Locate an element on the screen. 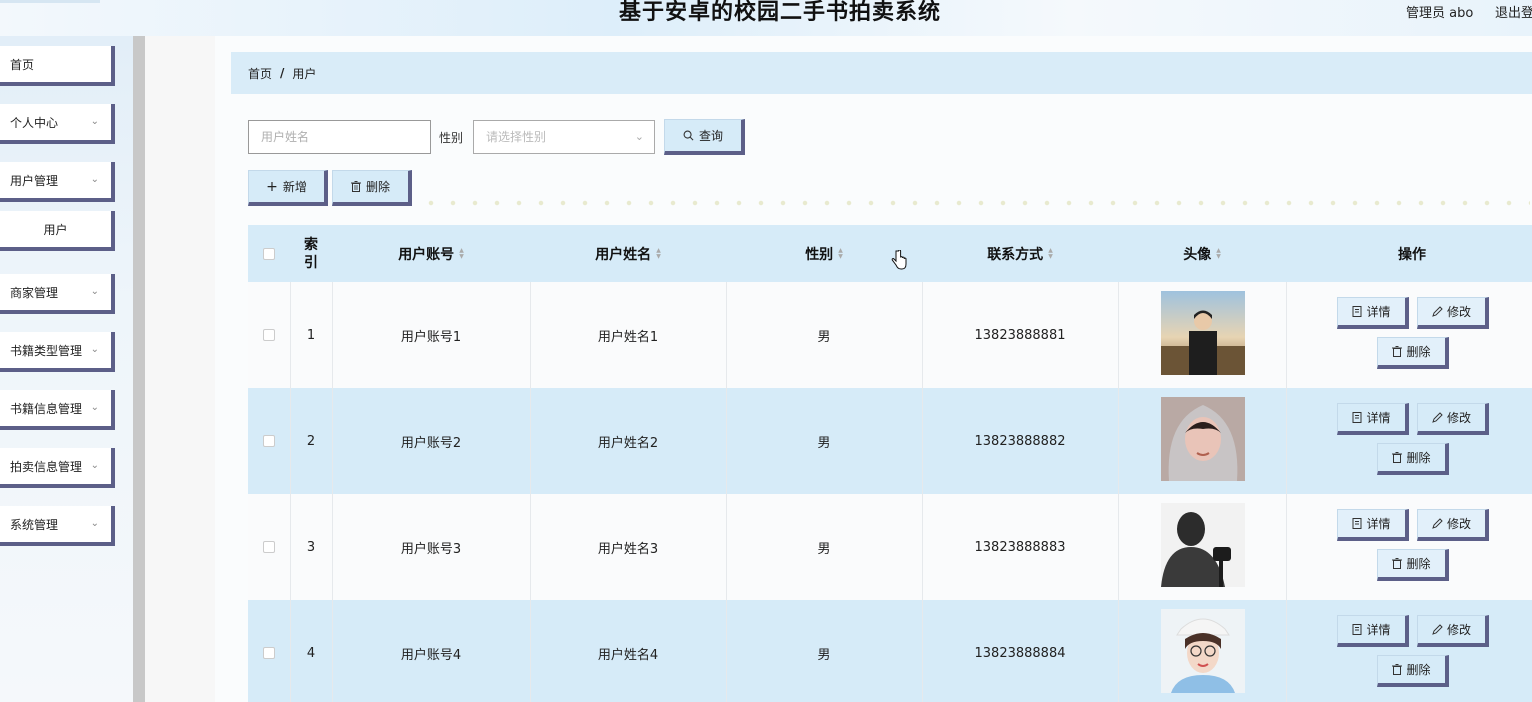 This screenshot has width=1532, height=702. add-button-label: 新增 is located at coordinates (294, 187).